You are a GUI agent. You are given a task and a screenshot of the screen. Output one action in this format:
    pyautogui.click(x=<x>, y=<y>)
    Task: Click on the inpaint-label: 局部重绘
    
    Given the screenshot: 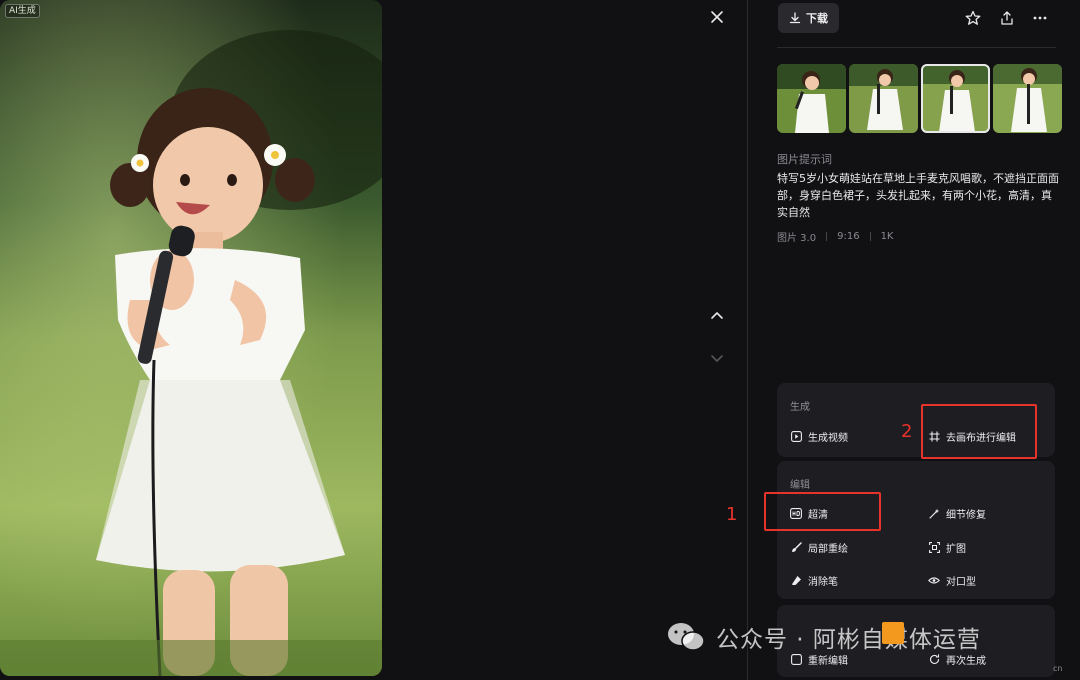 What is the action you would take?
    pyautogui.click(x=828, y=549)
    